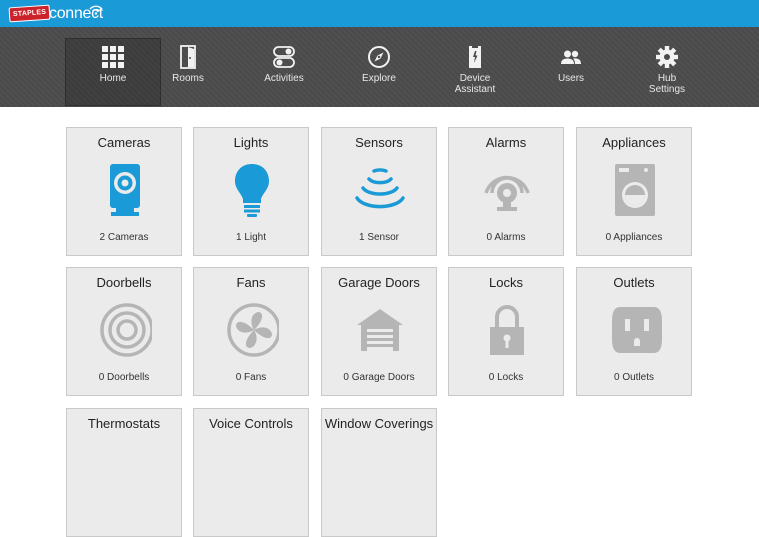  I want to click on tile-alarms: Alarms 0 Alarms, so click(506, 191).